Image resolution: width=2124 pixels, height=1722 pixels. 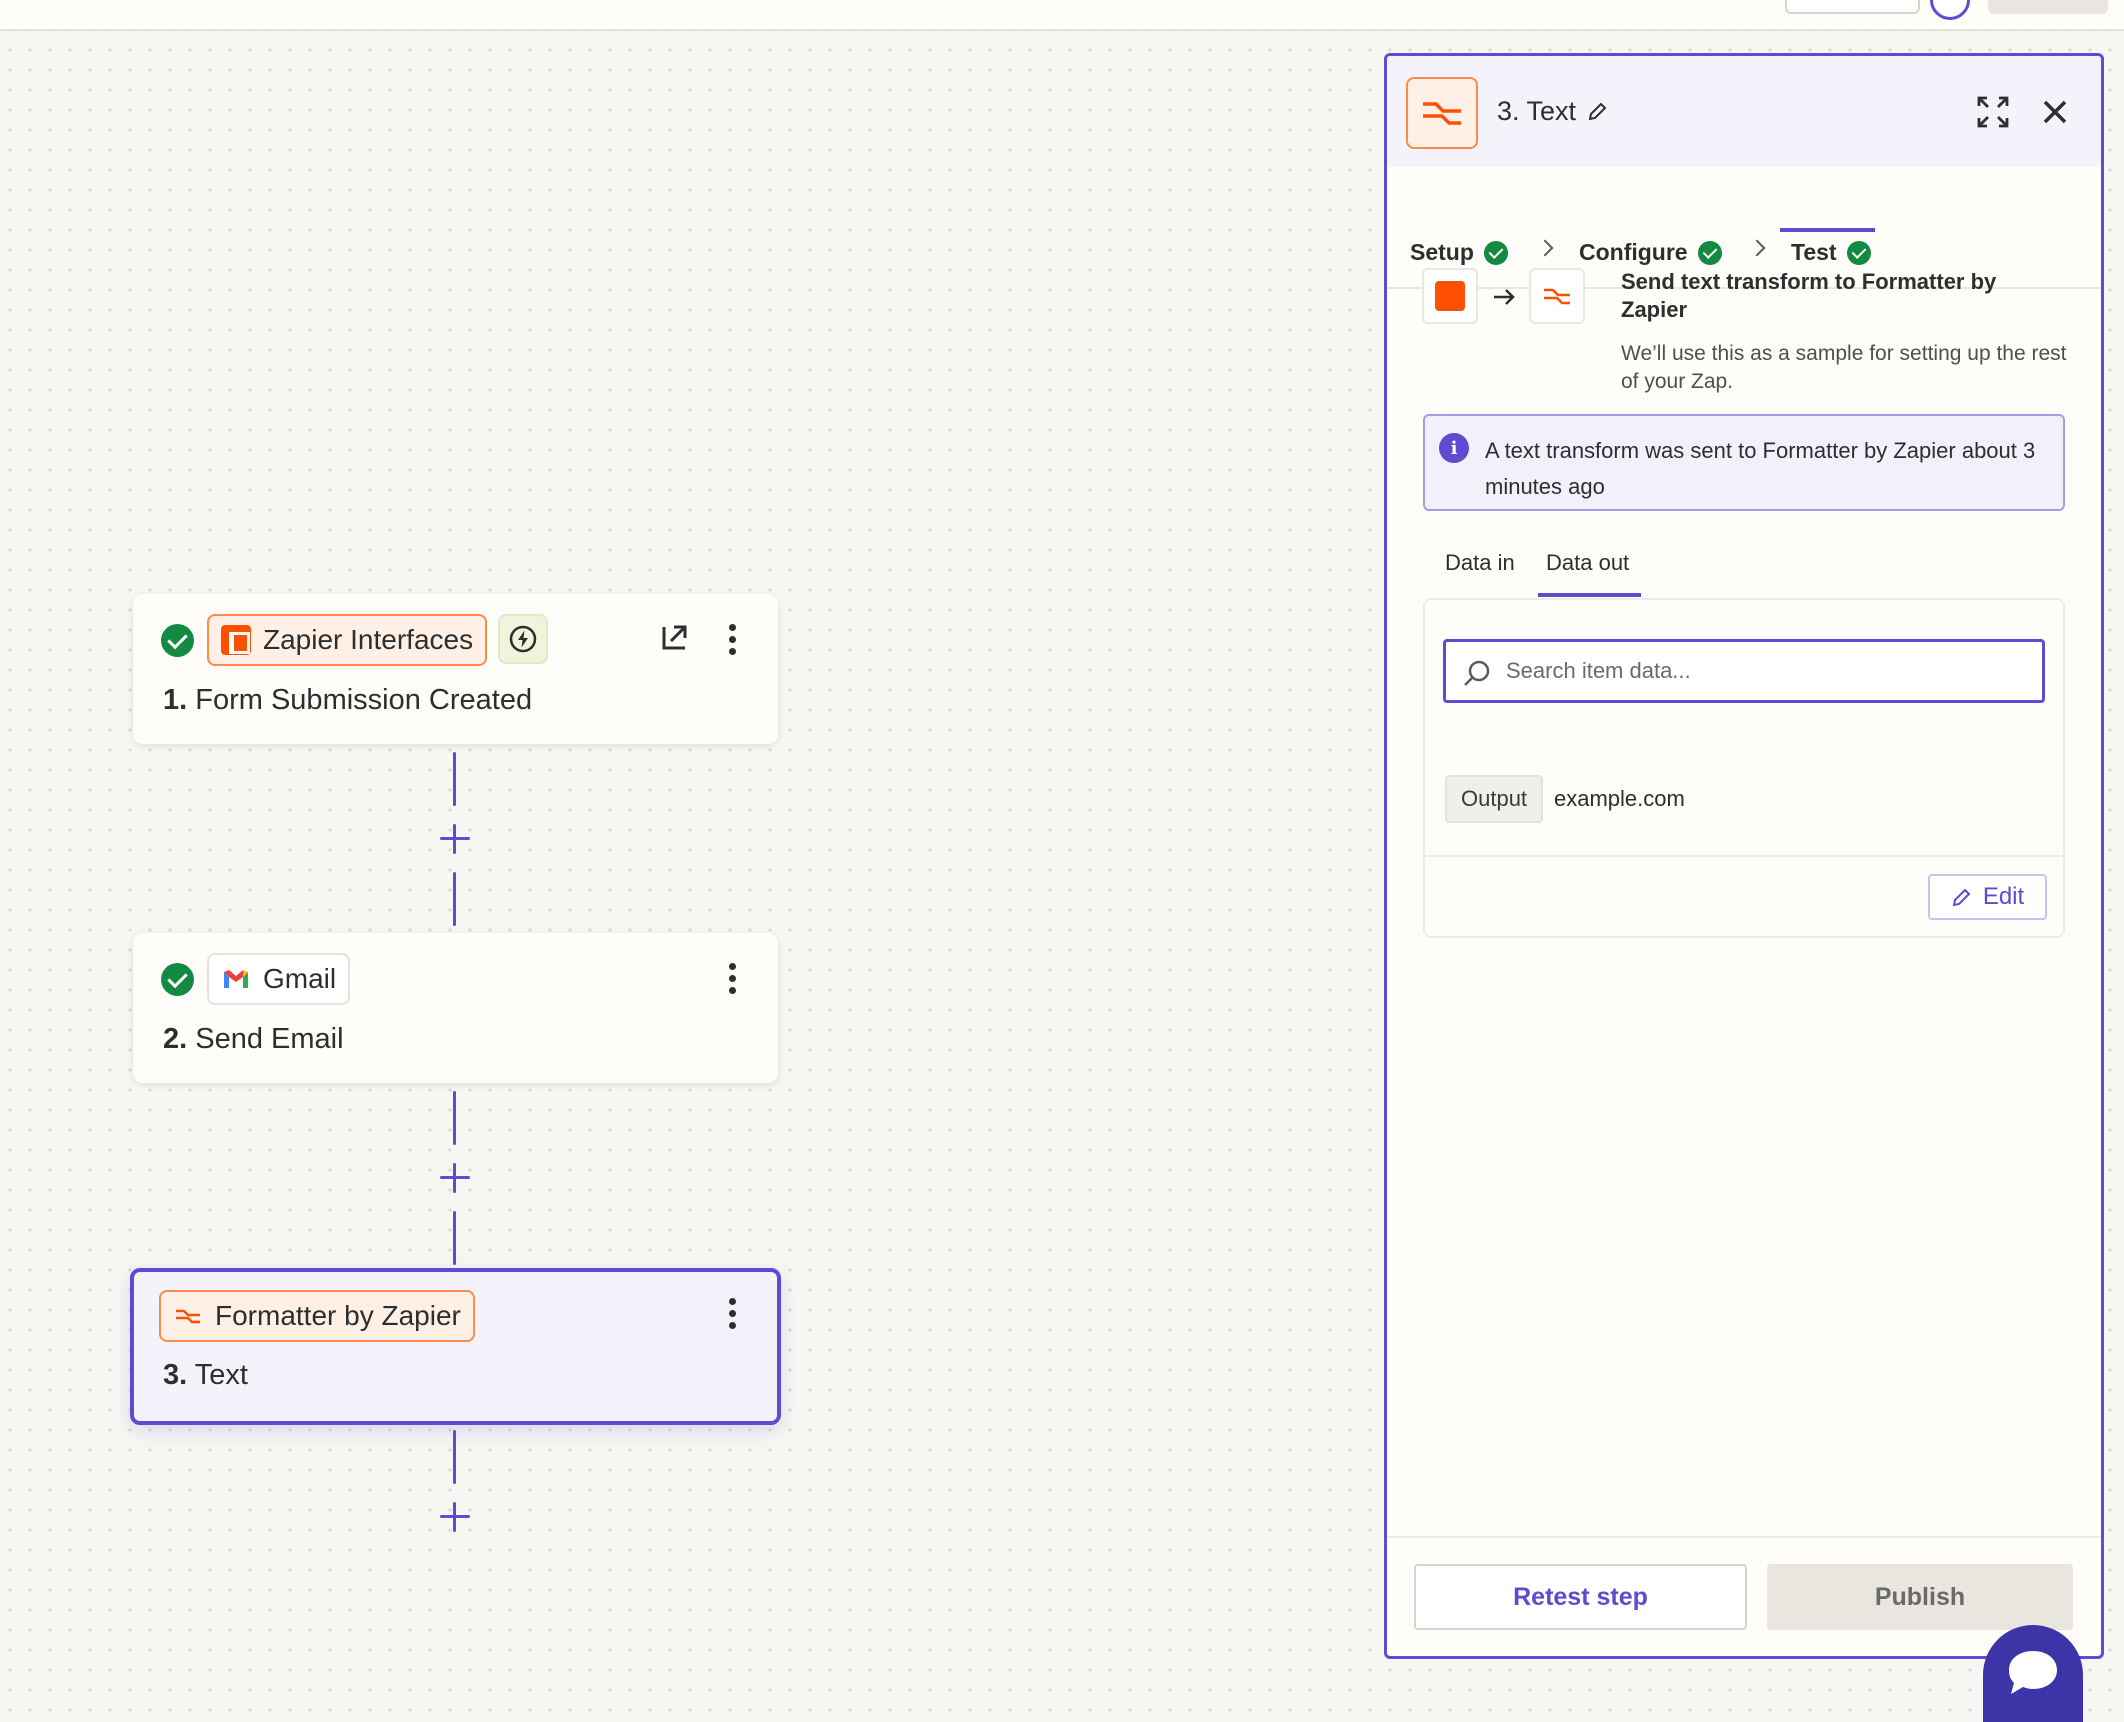 What do you see at coordinates (1950, 10) in the screenshot?
I see `help-button` at bounding box center [1950, 10].